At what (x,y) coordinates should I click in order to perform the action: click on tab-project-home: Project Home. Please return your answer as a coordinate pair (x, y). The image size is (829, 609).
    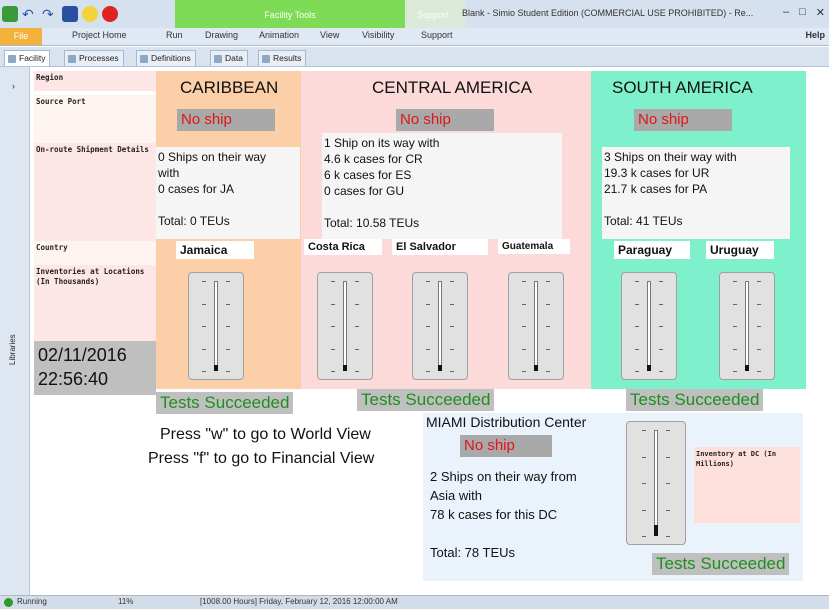
    Looking at the image, I should click on (99, 35).